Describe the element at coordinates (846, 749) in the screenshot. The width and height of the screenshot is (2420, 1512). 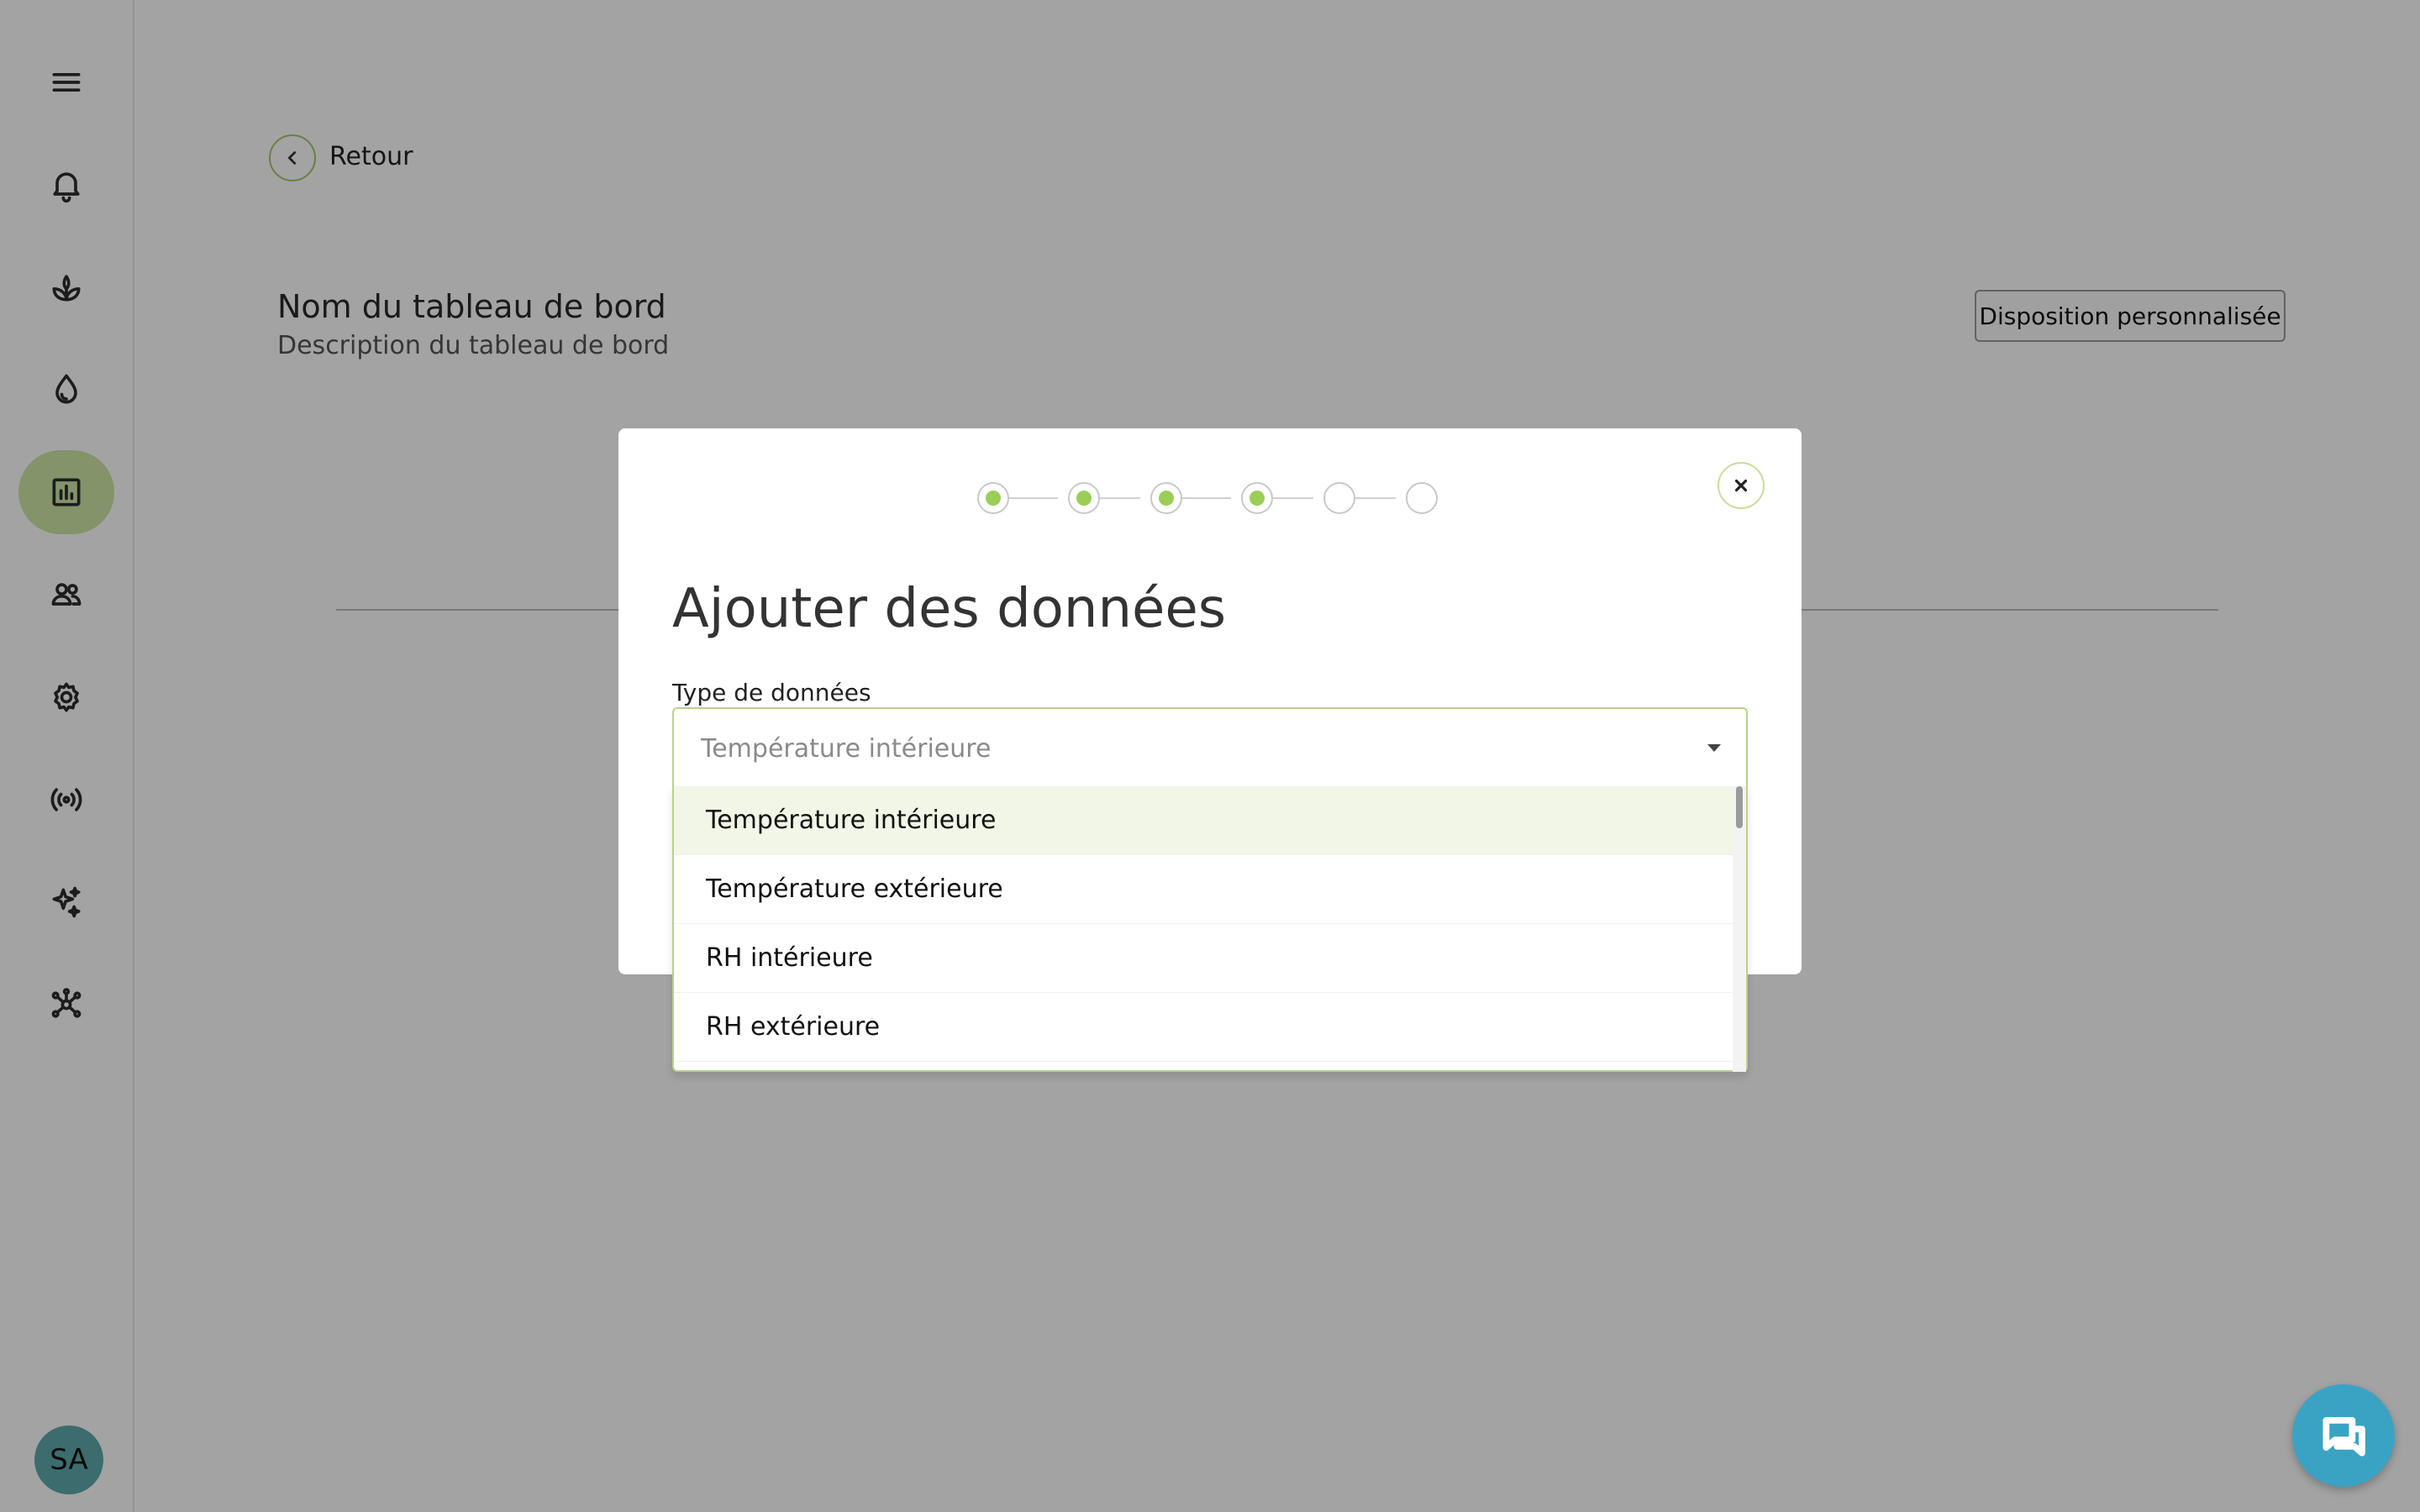
I see `select-value: Température intérieure` at that location.